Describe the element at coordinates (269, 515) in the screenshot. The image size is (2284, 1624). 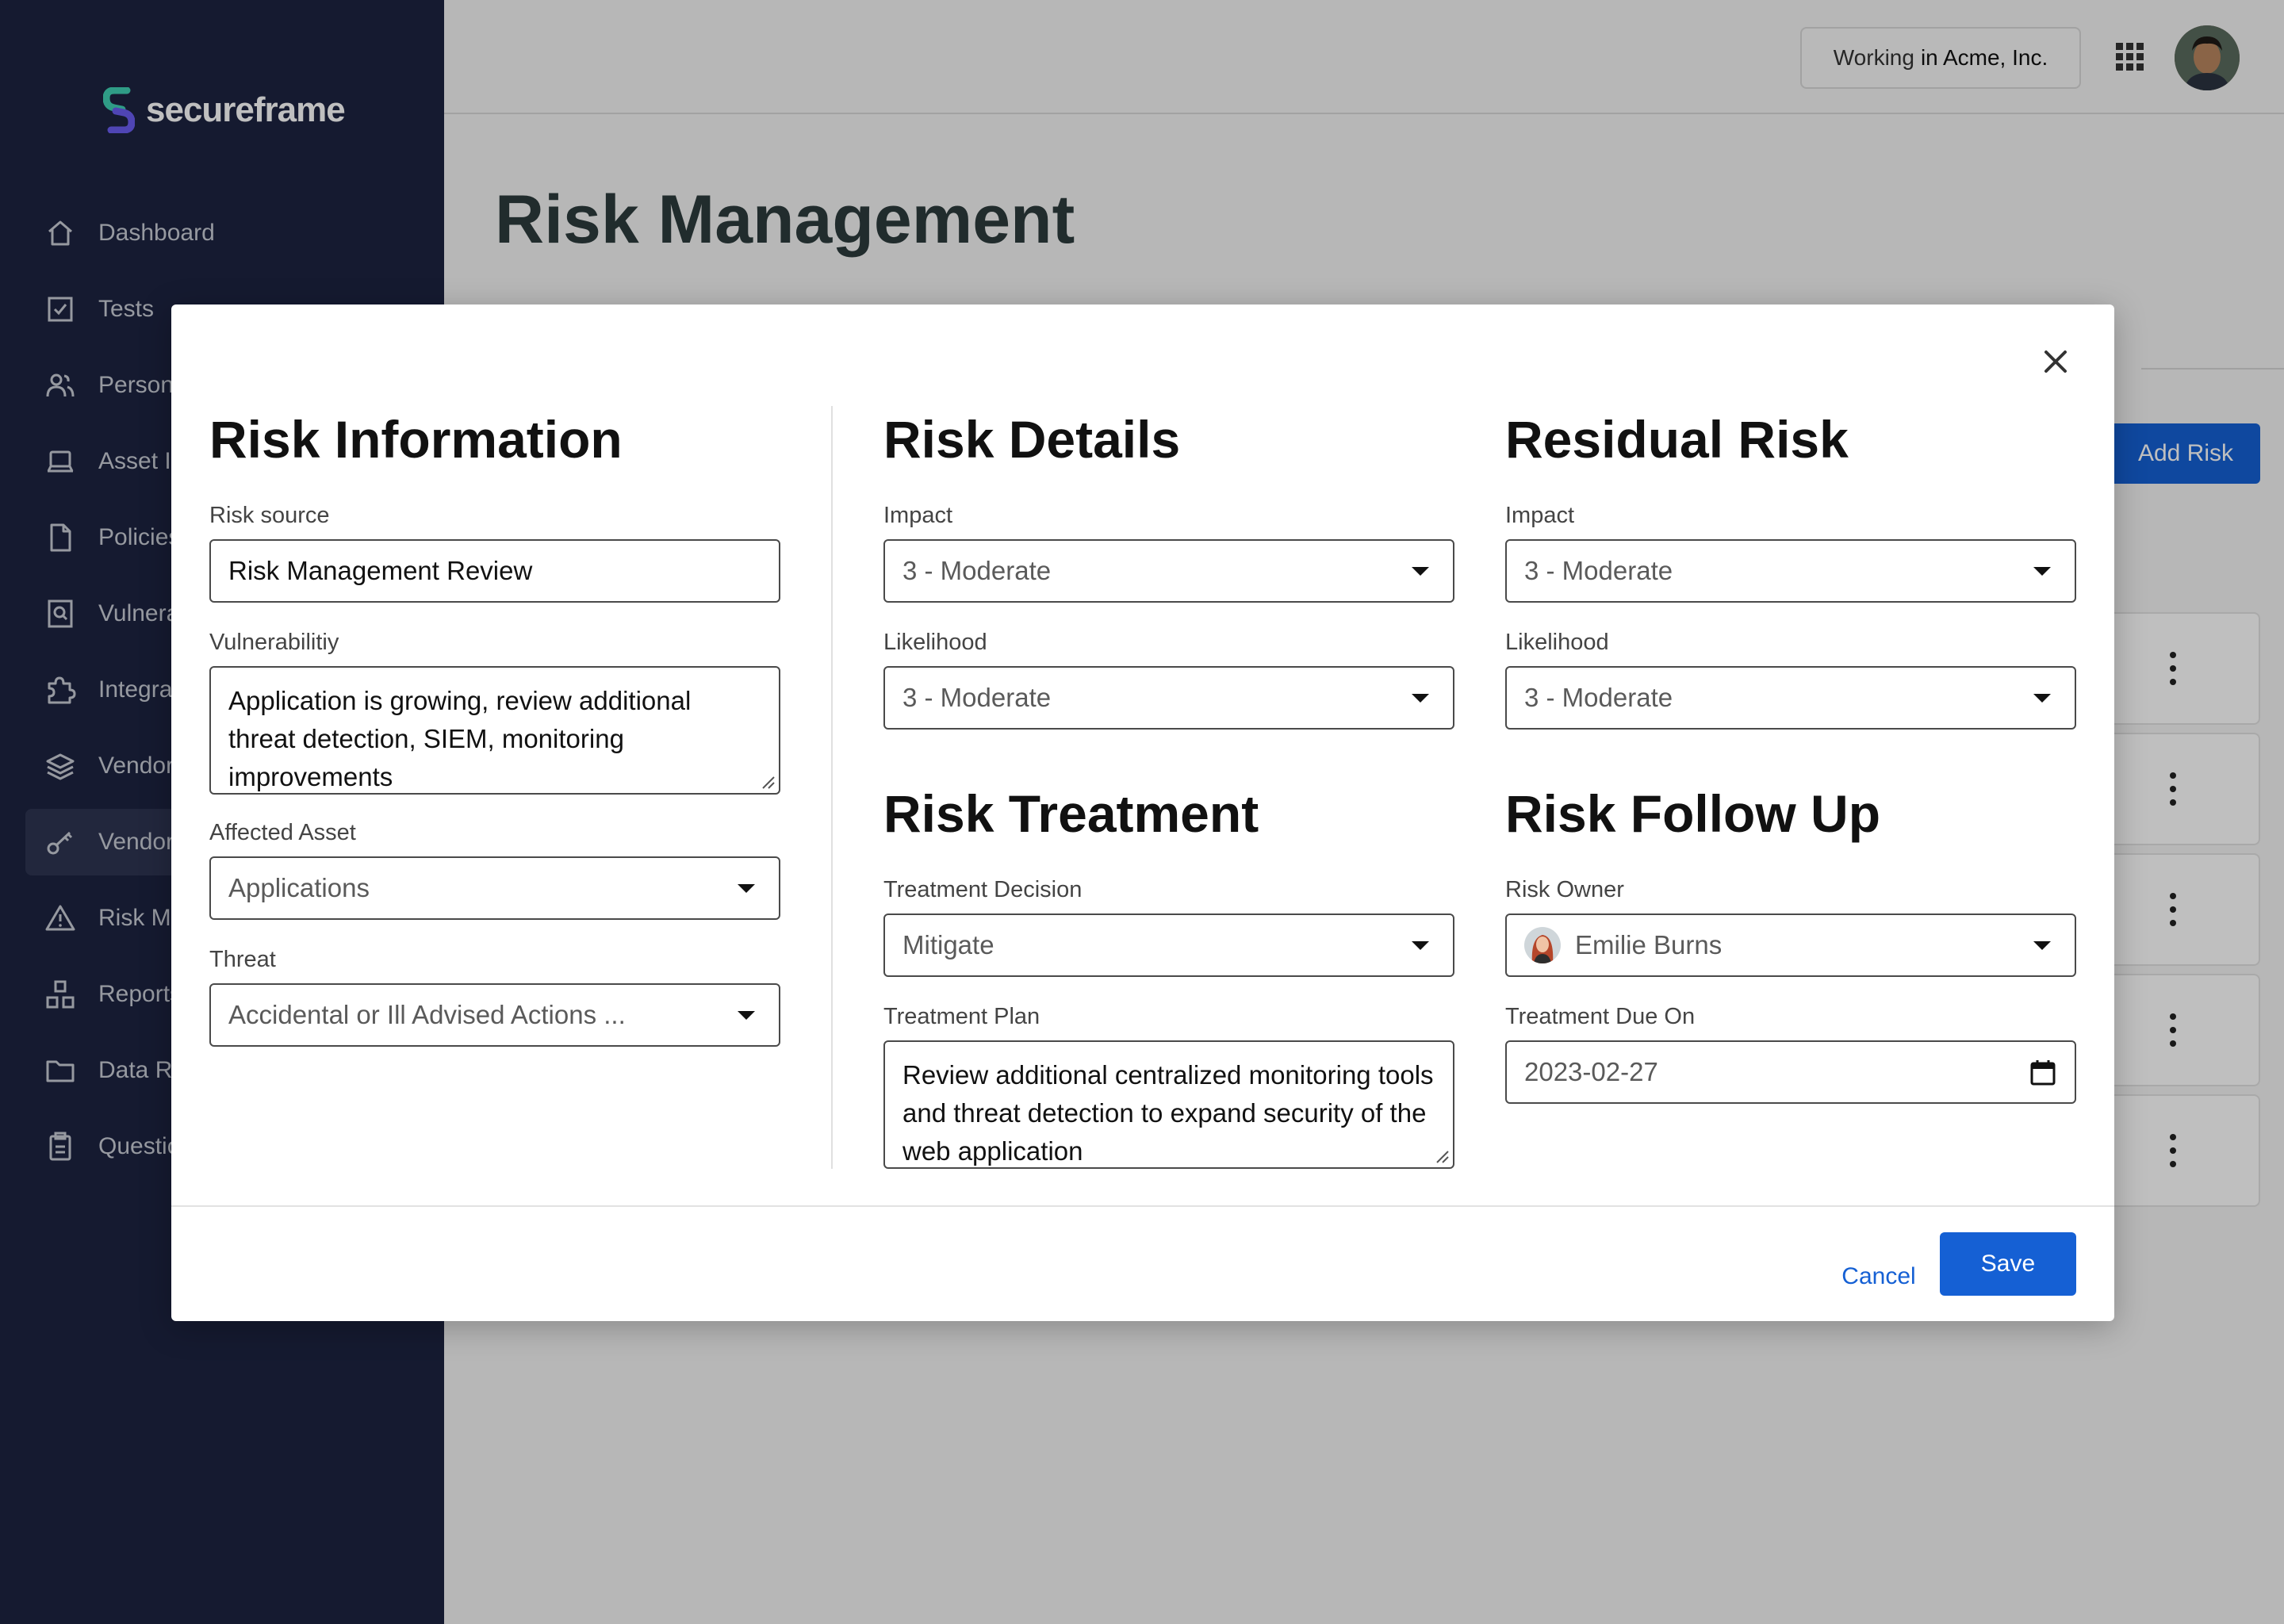
I see `risk-source-label: Risk source` at that location.